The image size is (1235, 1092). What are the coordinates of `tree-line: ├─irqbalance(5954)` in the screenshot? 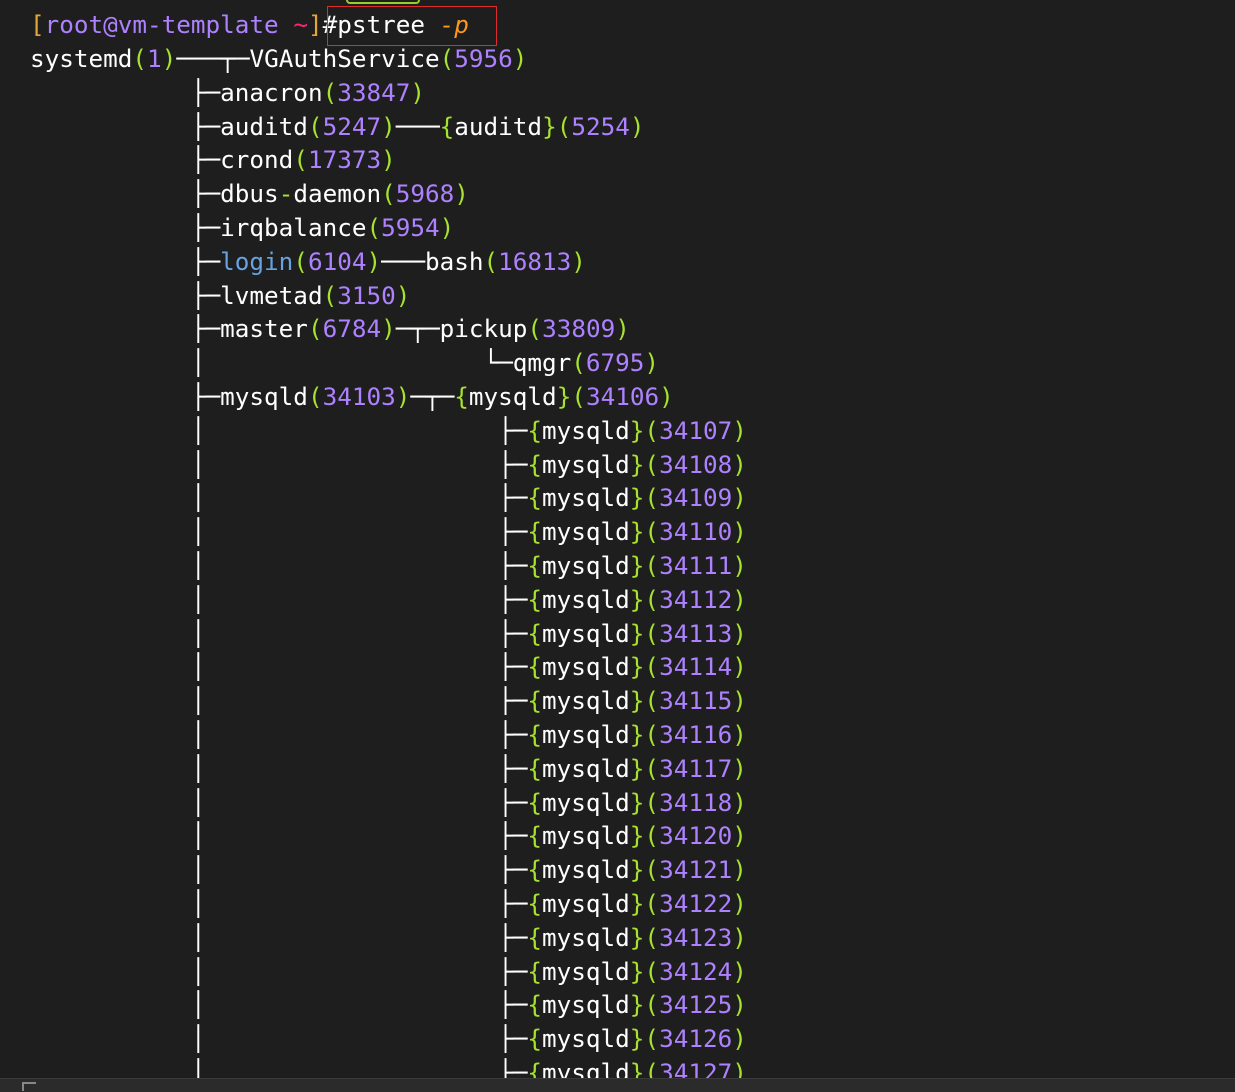 It's located at (242, 228).